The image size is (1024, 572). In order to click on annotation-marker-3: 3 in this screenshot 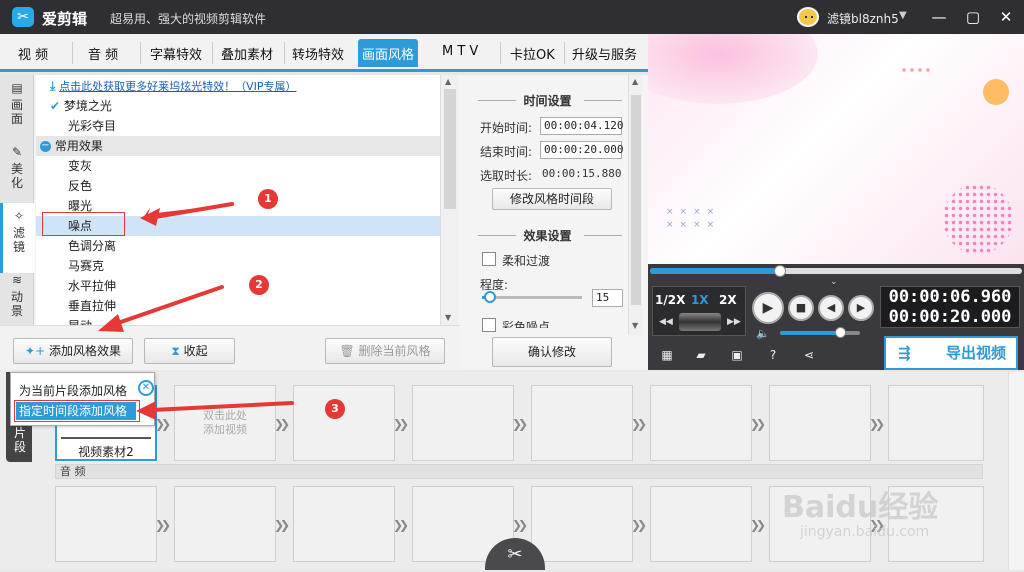, I will do `click(335, 409)`.